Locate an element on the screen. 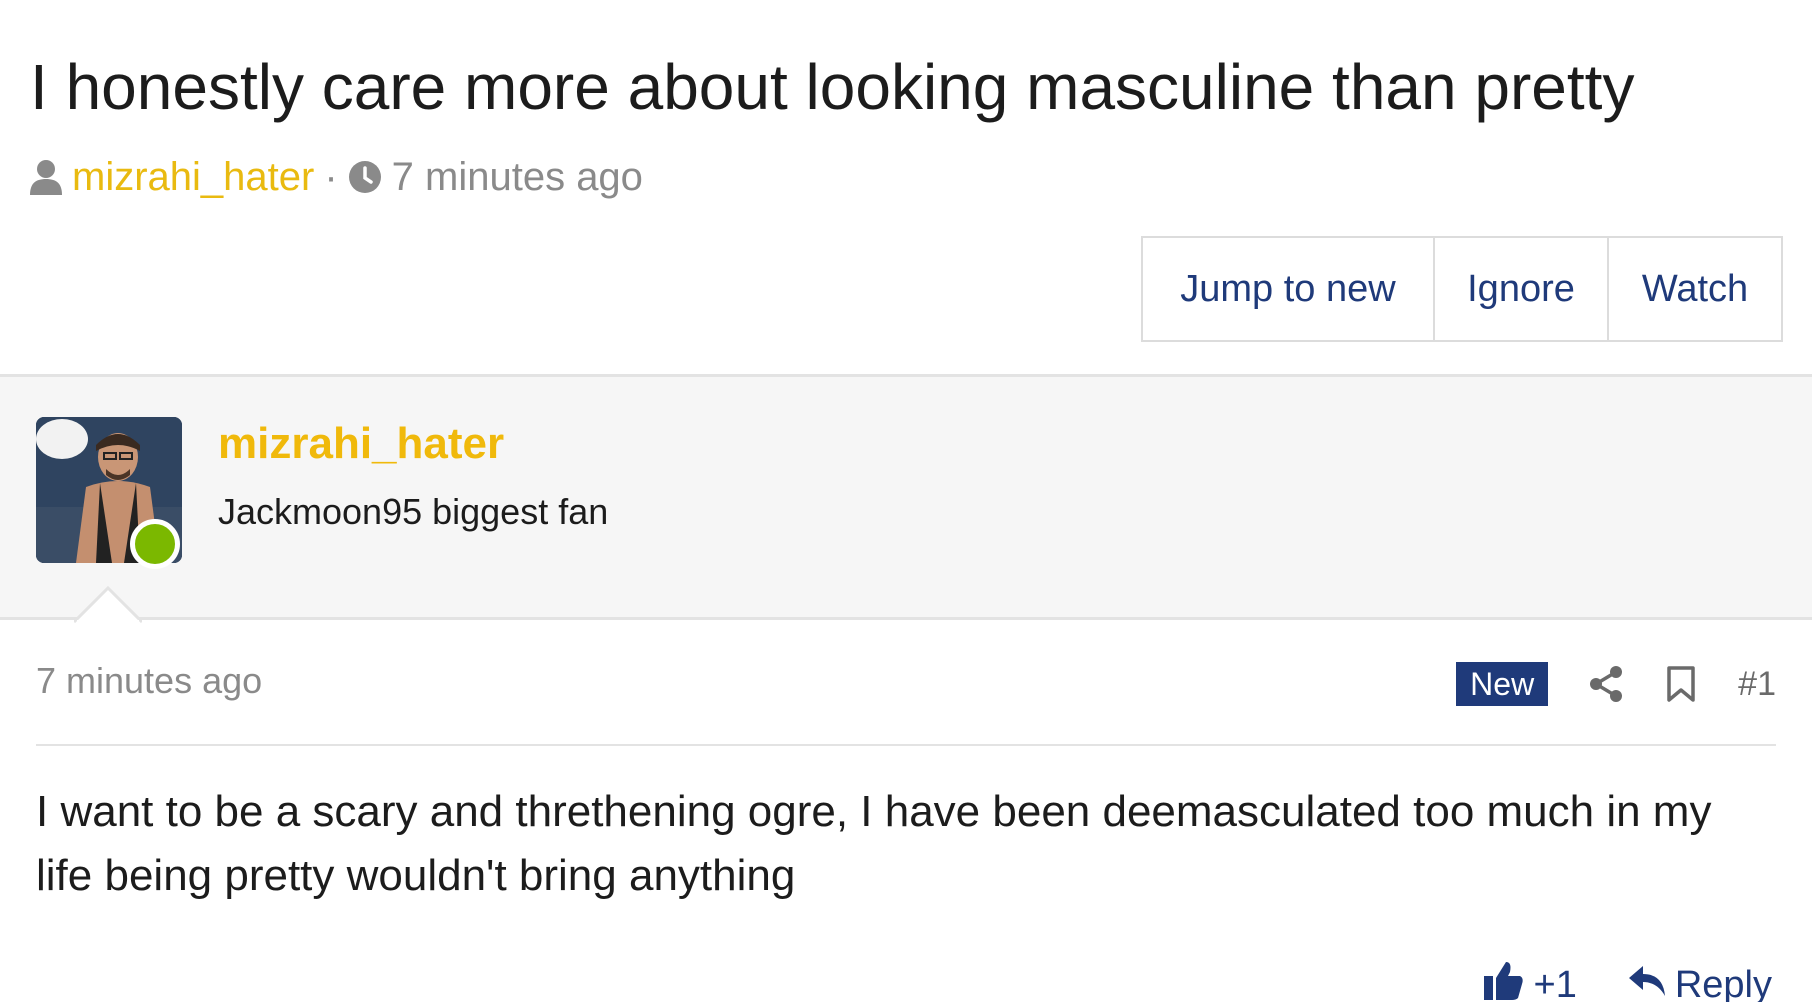  post-username: mizrahi_hater is located at coordinates (361, 444).